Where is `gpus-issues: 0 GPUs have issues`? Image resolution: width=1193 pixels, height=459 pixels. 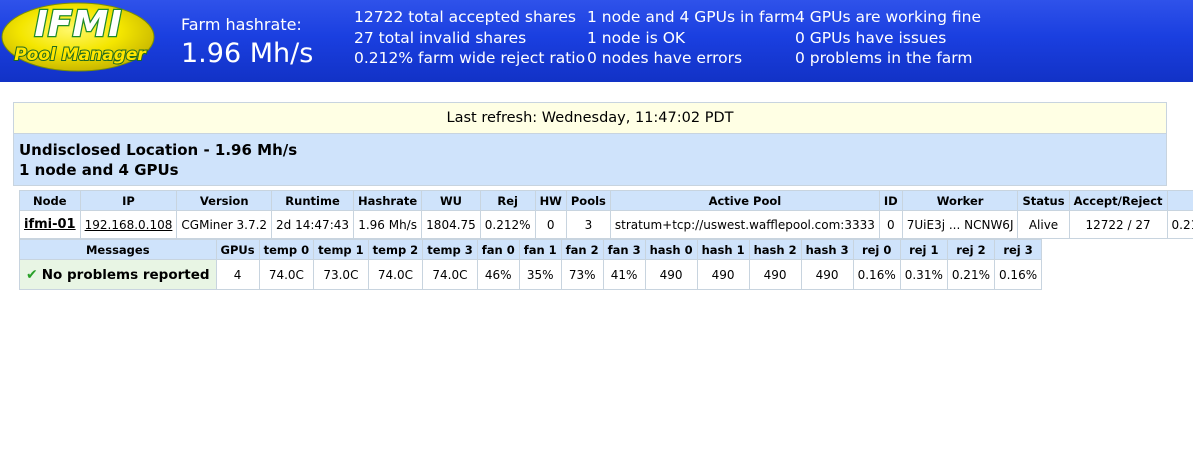
gpus-issues: 0 GPUs have issues is located at coordinates (871, 37).